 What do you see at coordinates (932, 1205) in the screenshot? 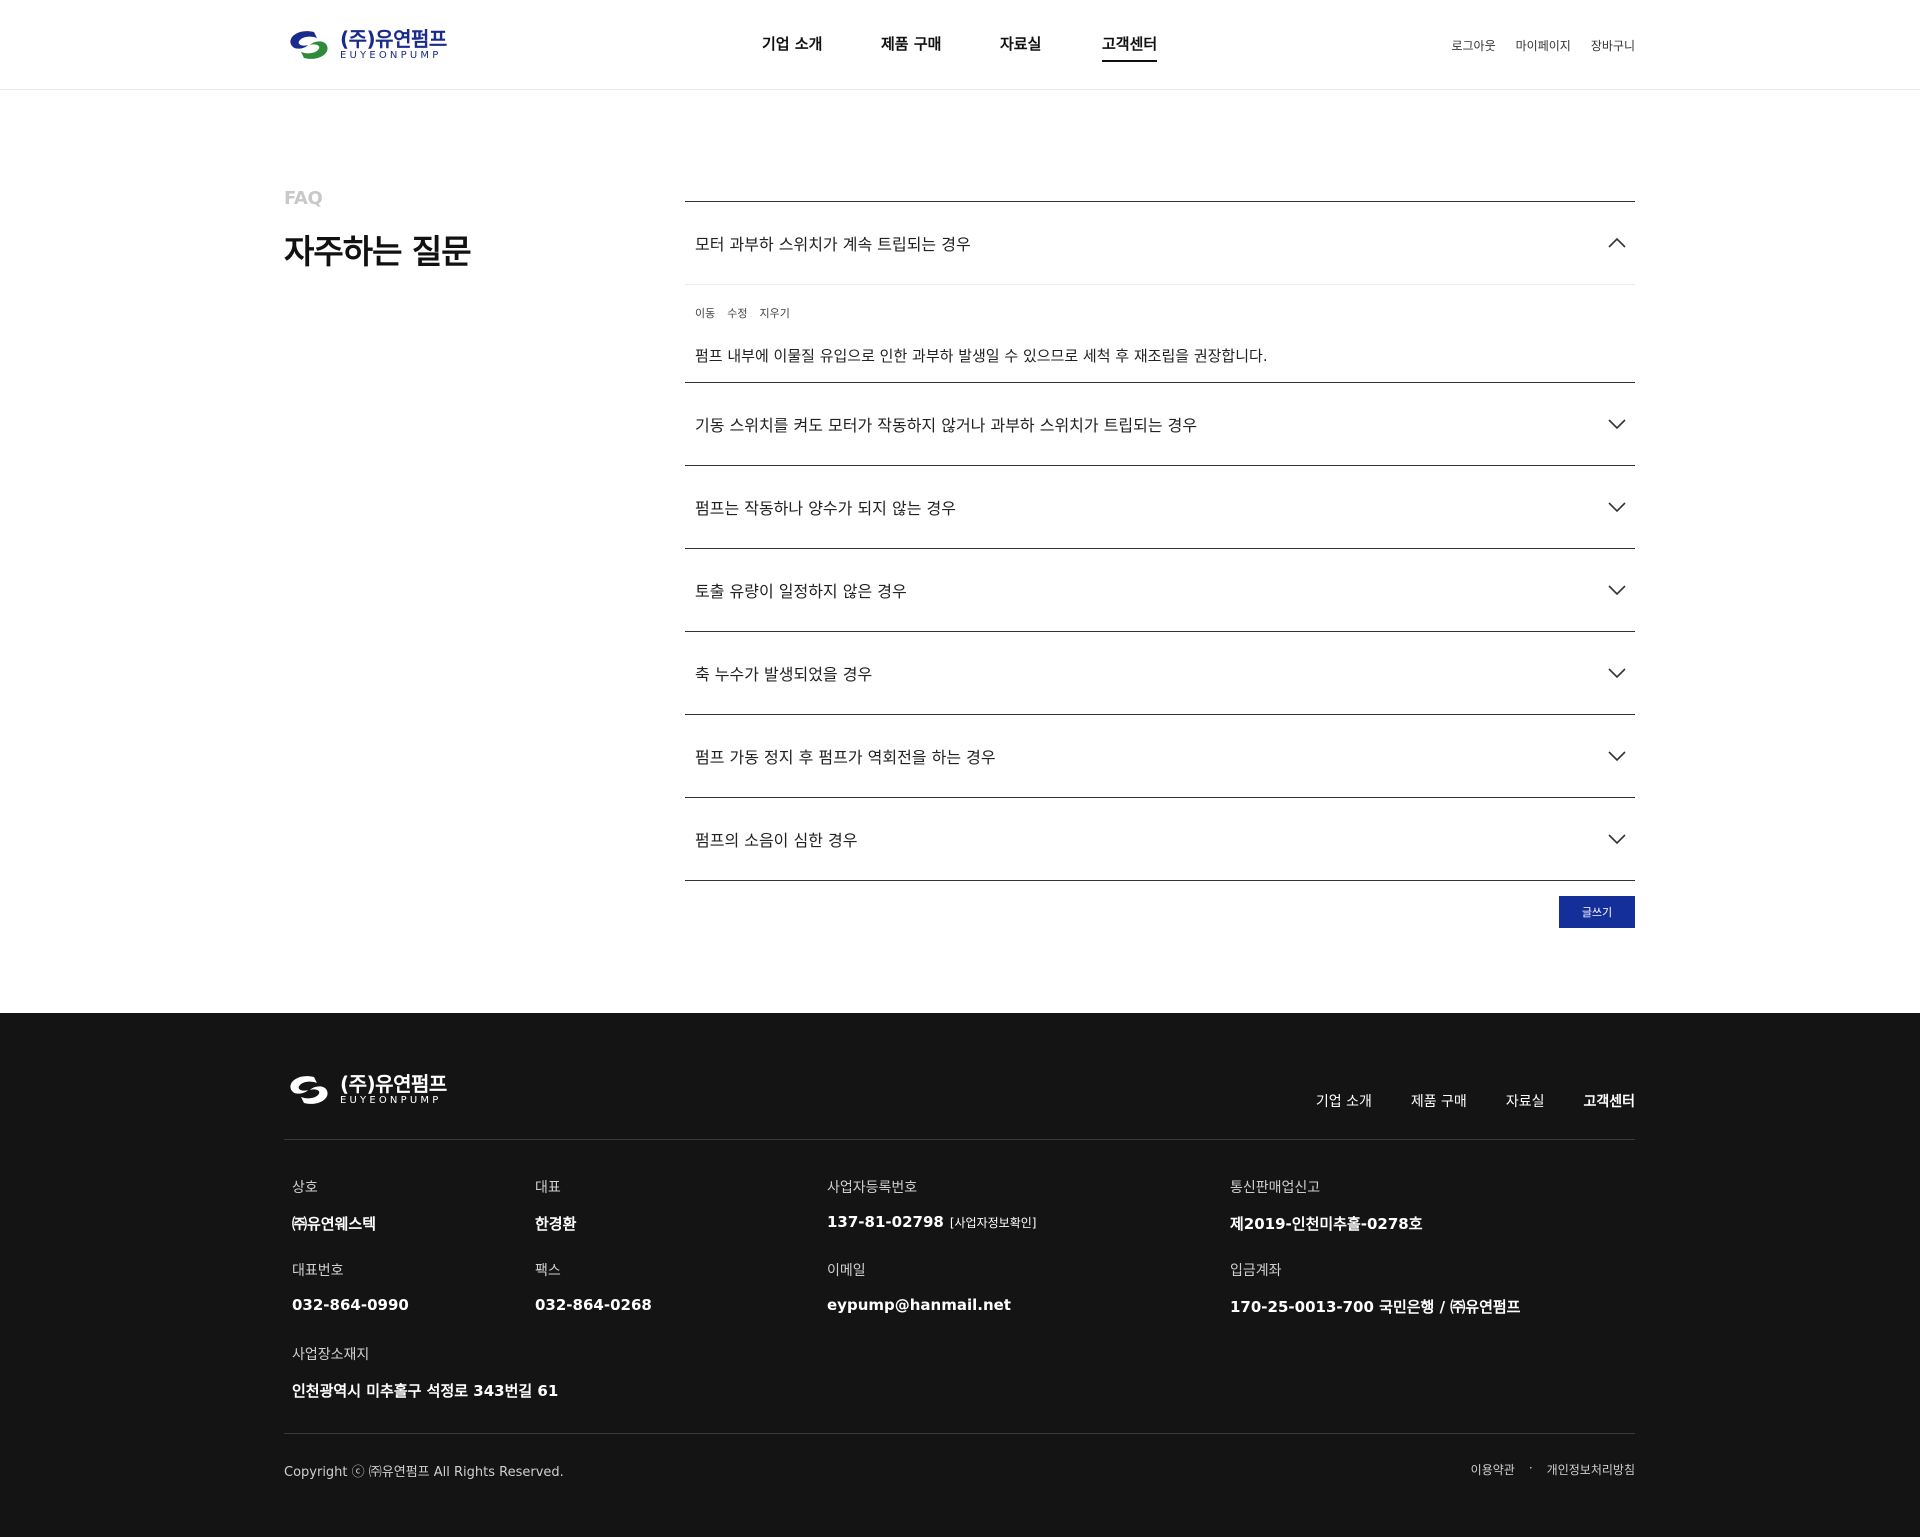
I see `info-biz-no: 사업자등록번호 137-81-02798 [사업자정보확인]` at bounding box center [932, 1205].